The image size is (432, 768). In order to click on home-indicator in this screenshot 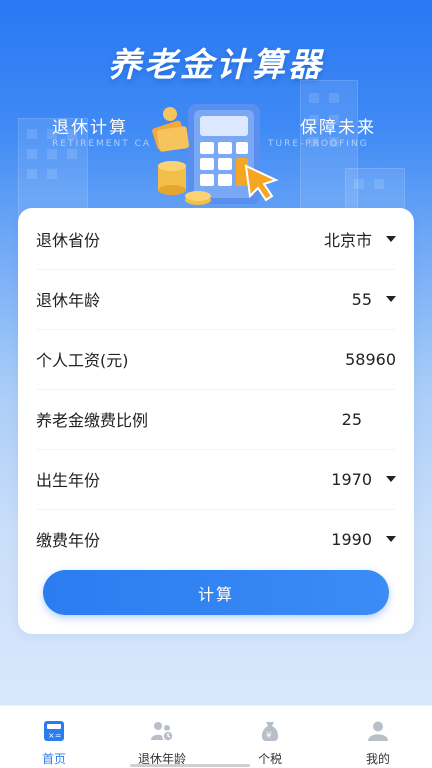, I will do `click(190, 765)`.